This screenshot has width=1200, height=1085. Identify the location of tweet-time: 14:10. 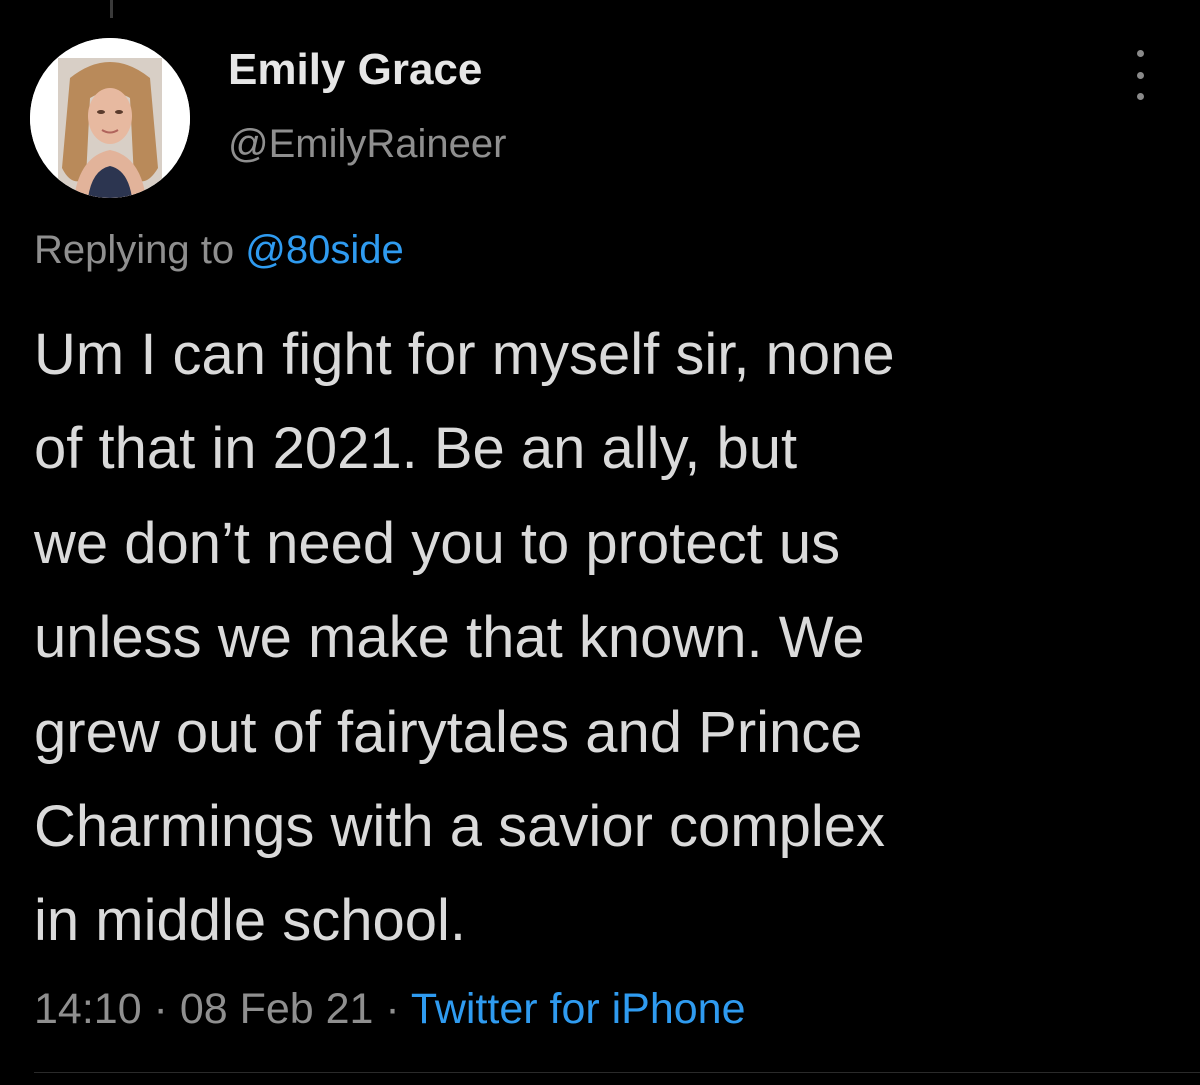
(88, 1009).